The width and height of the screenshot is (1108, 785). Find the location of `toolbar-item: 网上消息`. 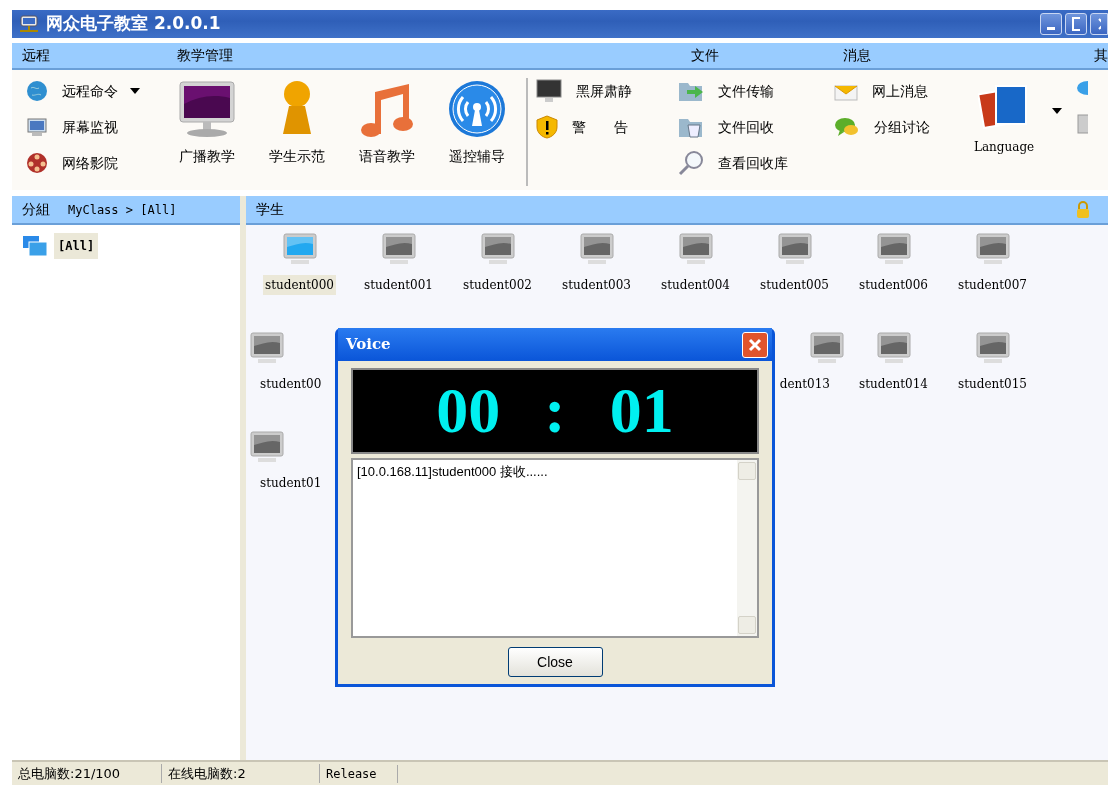

toolbar-item: 网上消息 is located at coordinates (904, 91).